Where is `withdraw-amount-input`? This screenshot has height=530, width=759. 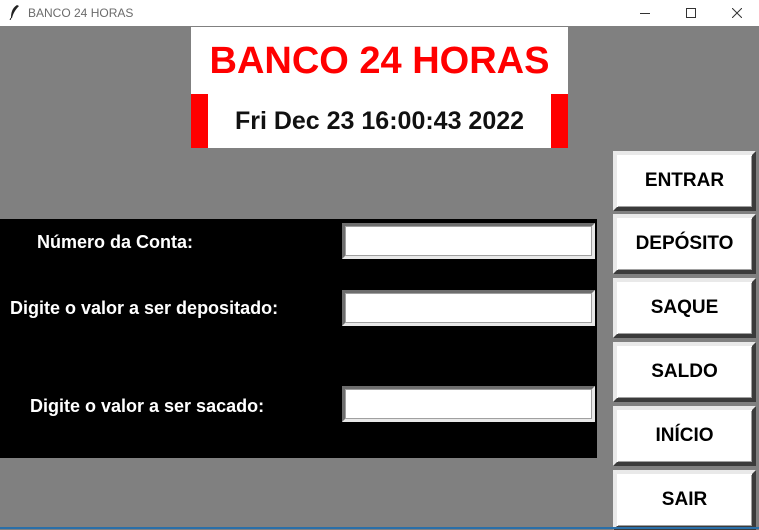 withdraw-amount-input is located at coordinates (468, 404).